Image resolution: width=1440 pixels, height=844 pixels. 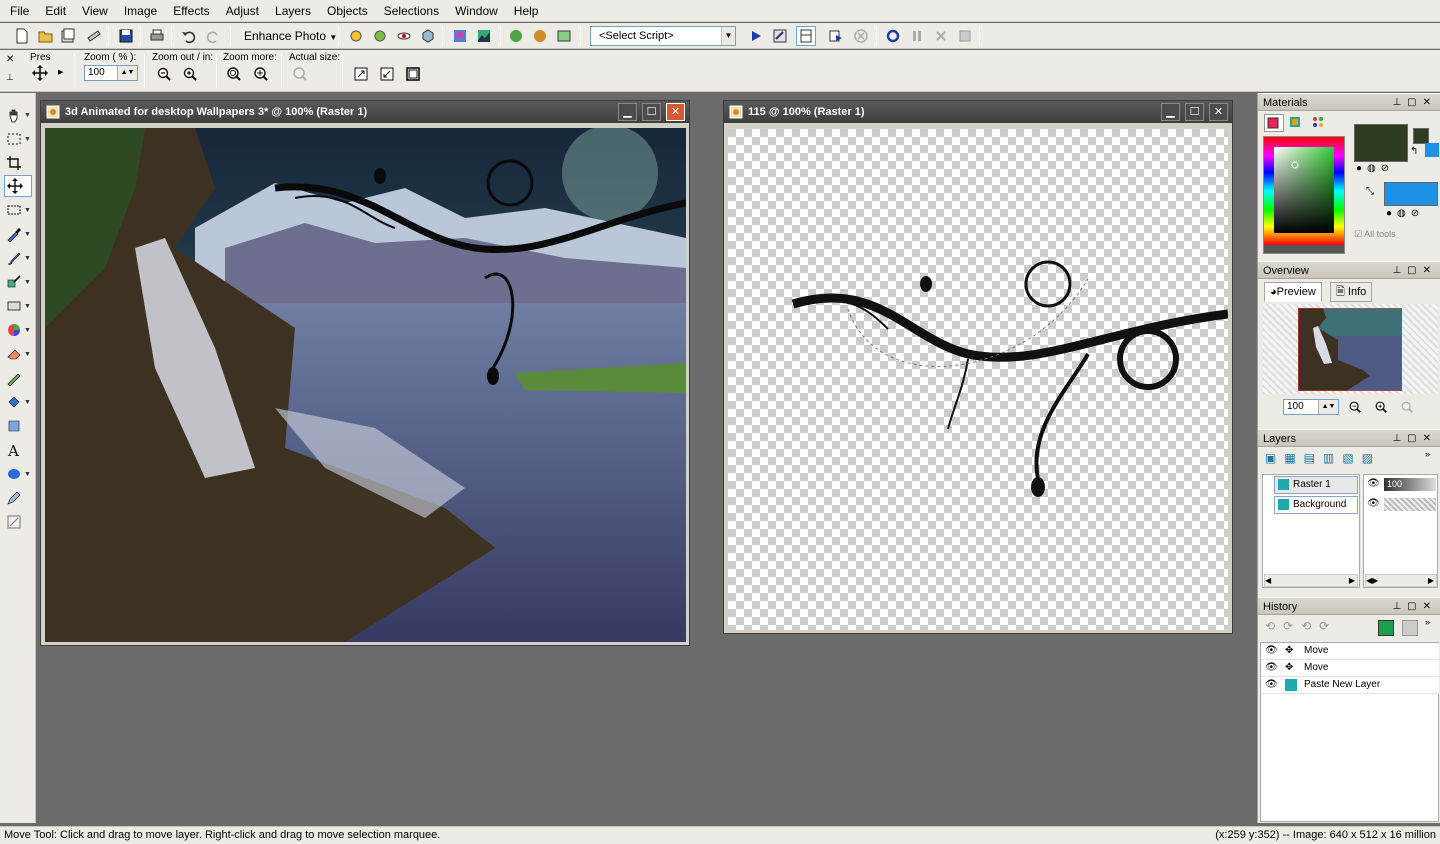 I want to click on menu-edit: Edit, so click(x=55, y=11).